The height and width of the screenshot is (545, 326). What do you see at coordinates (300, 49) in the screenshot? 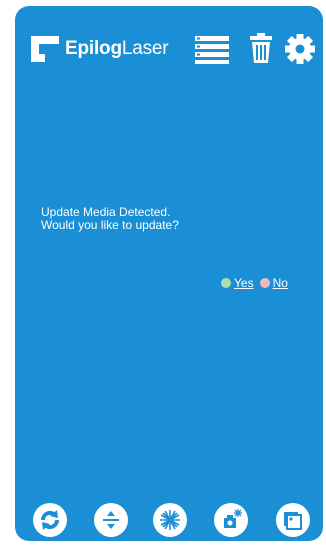
I see `gear-icon` at bounding box center [300, 49].